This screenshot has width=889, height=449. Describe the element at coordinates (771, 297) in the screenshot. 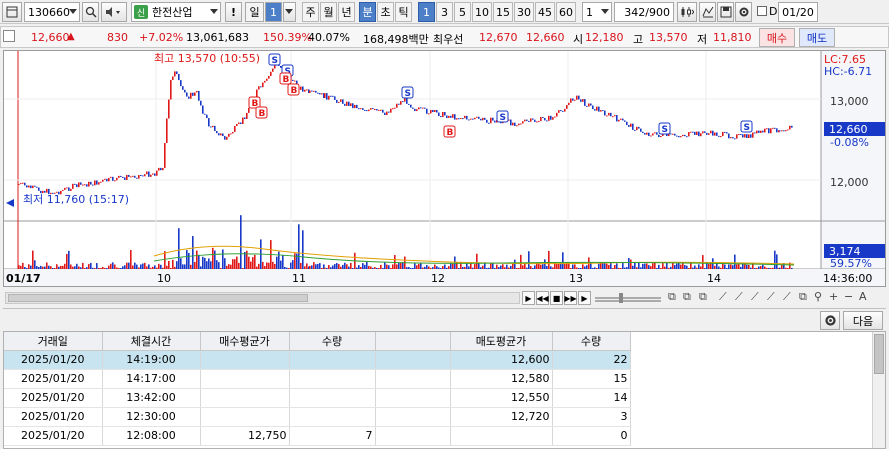

I see `wave-icon: ⟋` at that location.